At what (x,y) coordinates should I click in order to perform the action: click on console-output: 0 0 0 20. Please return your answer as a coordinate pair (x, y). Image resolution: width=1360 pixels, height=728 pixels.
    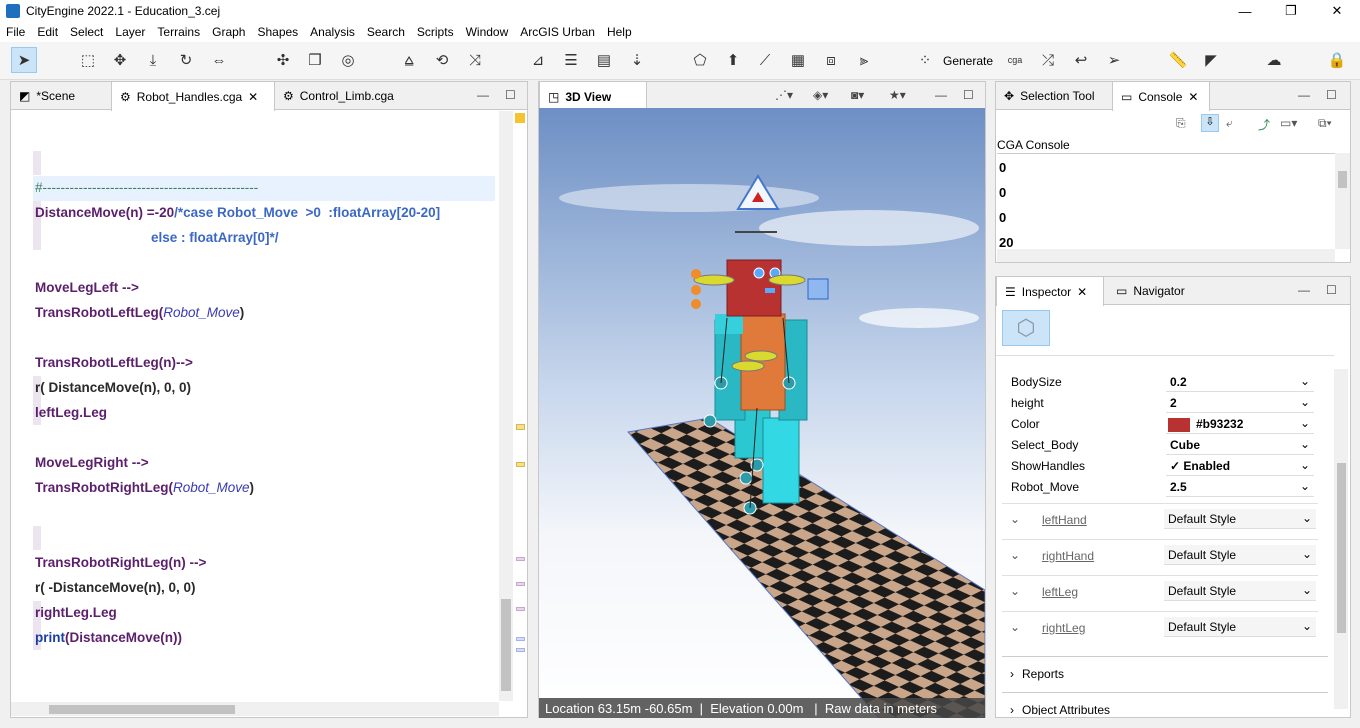
    Looking at the image, I should click on (1166, 201).